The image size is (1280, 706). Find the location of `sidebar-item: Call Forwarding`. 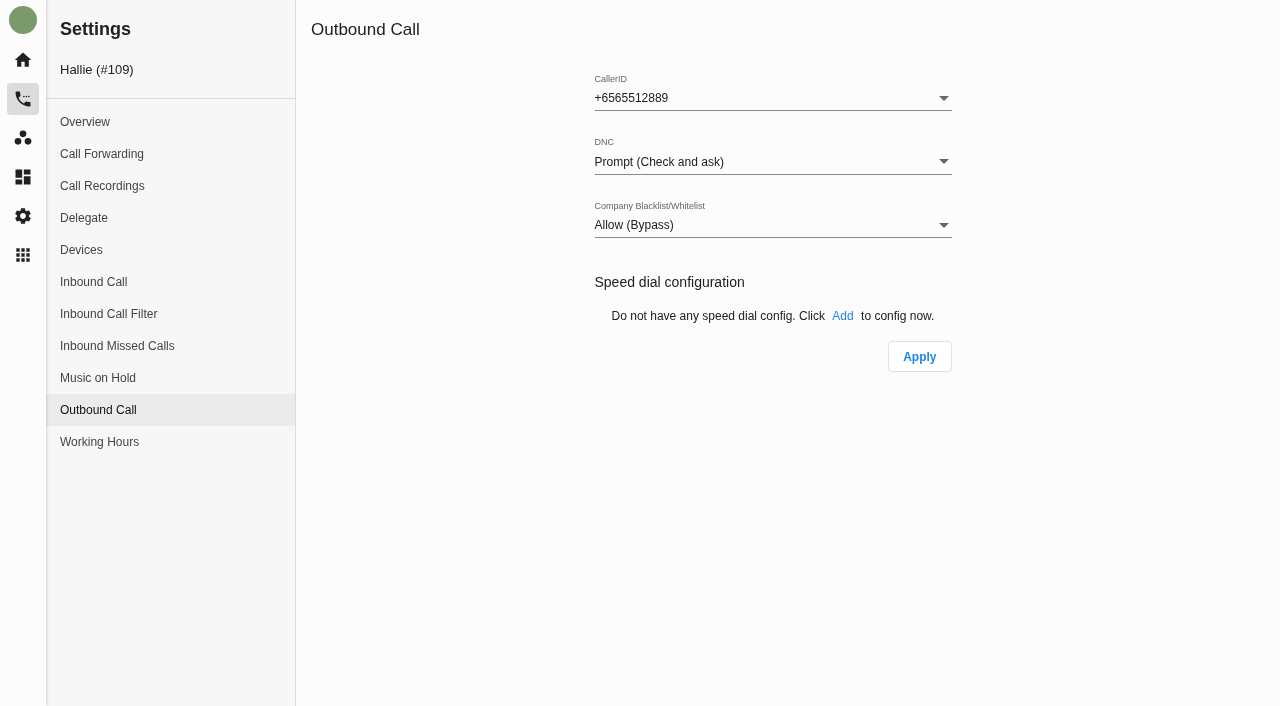

sidebar-item: Call Forwarding is located at coordinates (170, 153).